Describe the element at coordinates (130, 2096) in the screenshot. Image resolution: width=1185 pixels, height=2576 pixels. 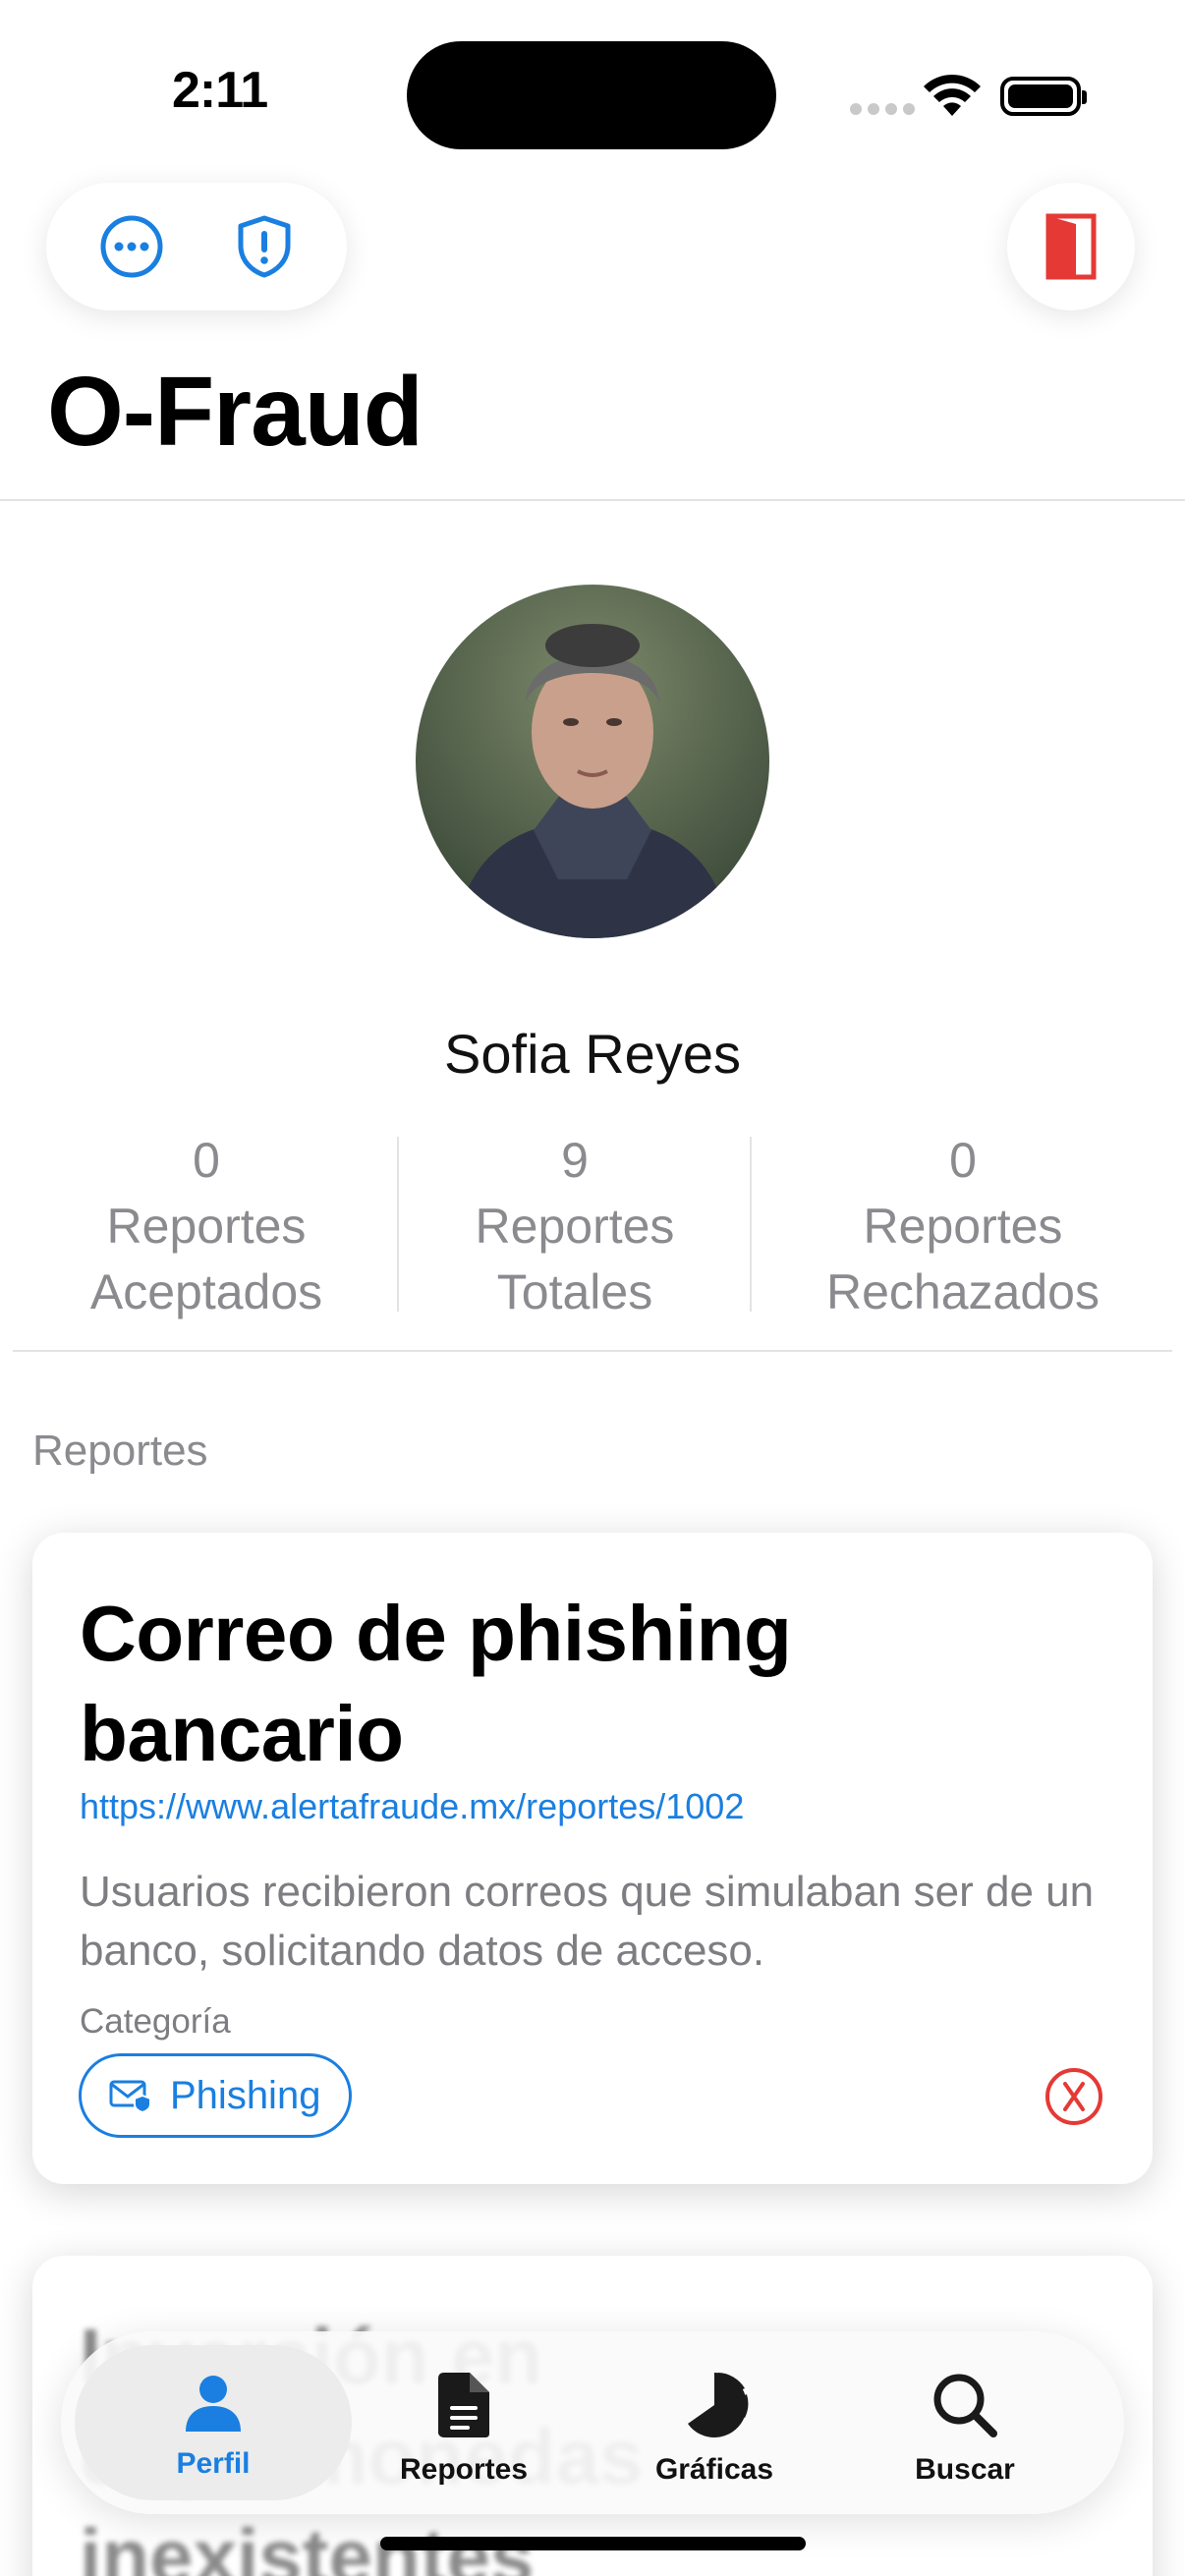
I see `envelope-shield-icon` at that location.